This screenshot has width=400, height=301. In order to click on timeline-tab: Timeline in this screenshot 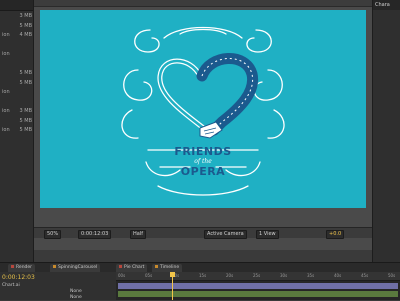, I will do `click(167, 268)`.